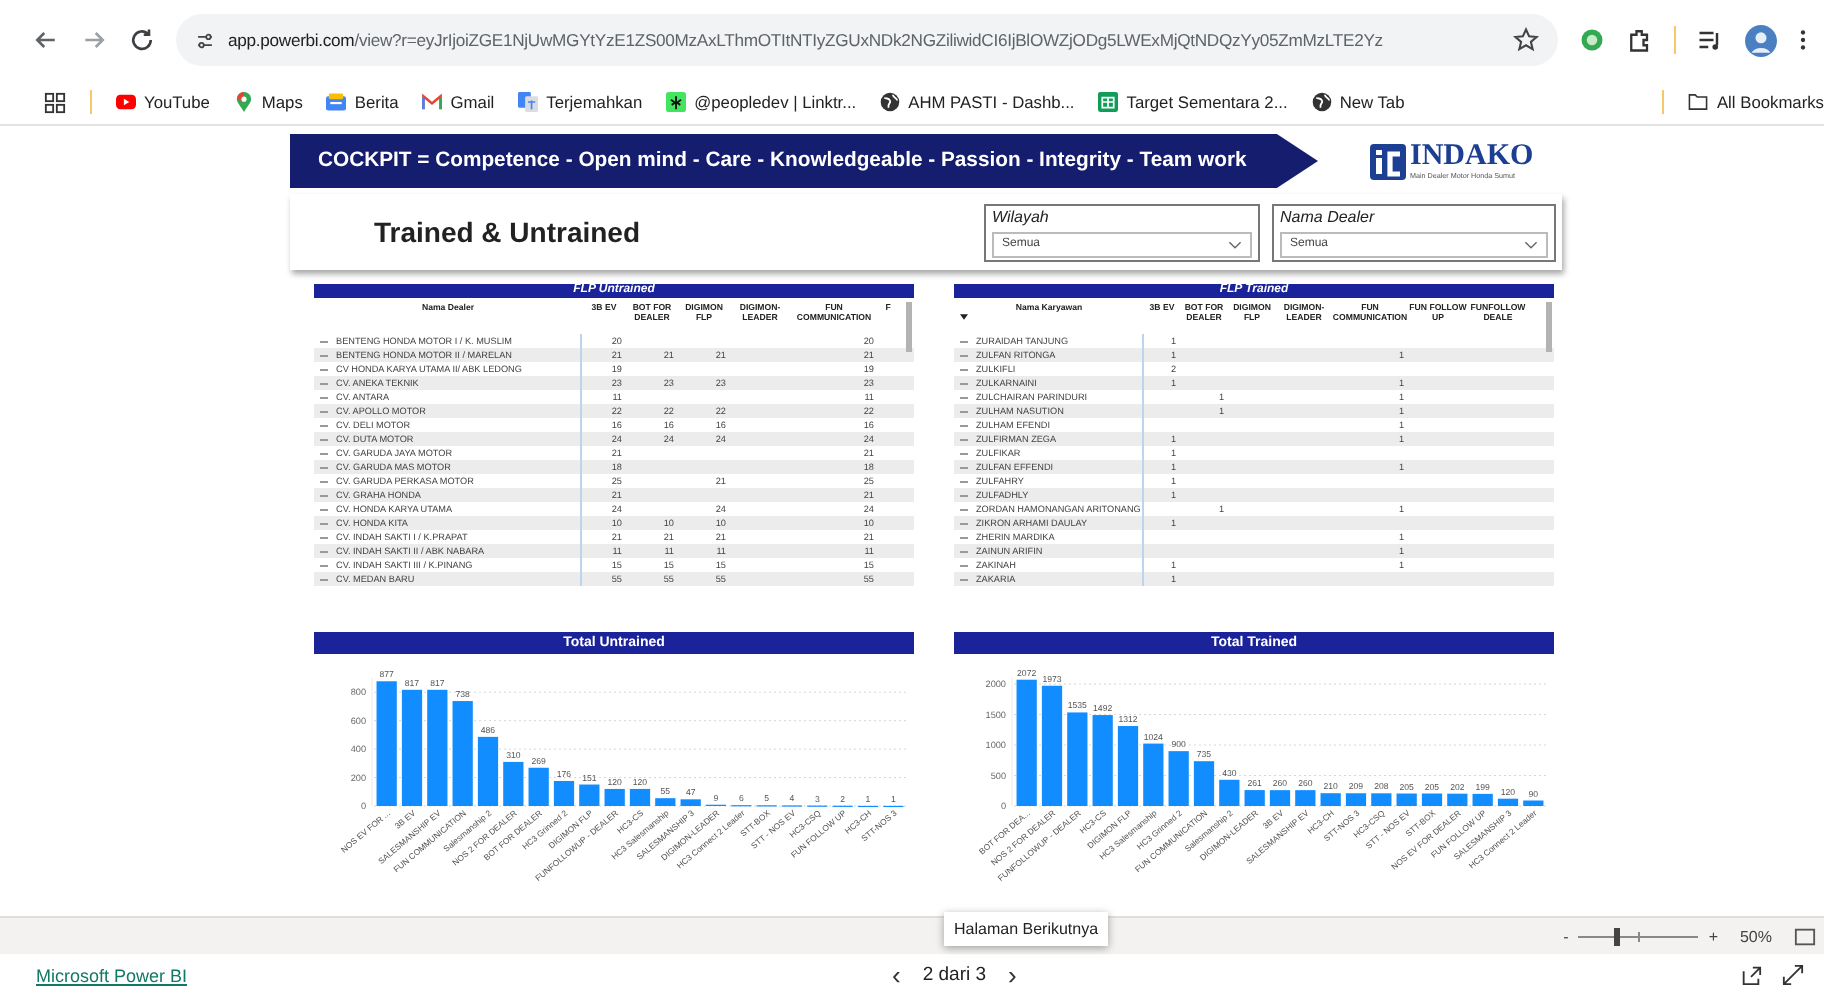 This screenshot has height=996, width=1824. Describe the element at coordinates (1793, 975) in the screenshot. I see `expand-icon` at that location.